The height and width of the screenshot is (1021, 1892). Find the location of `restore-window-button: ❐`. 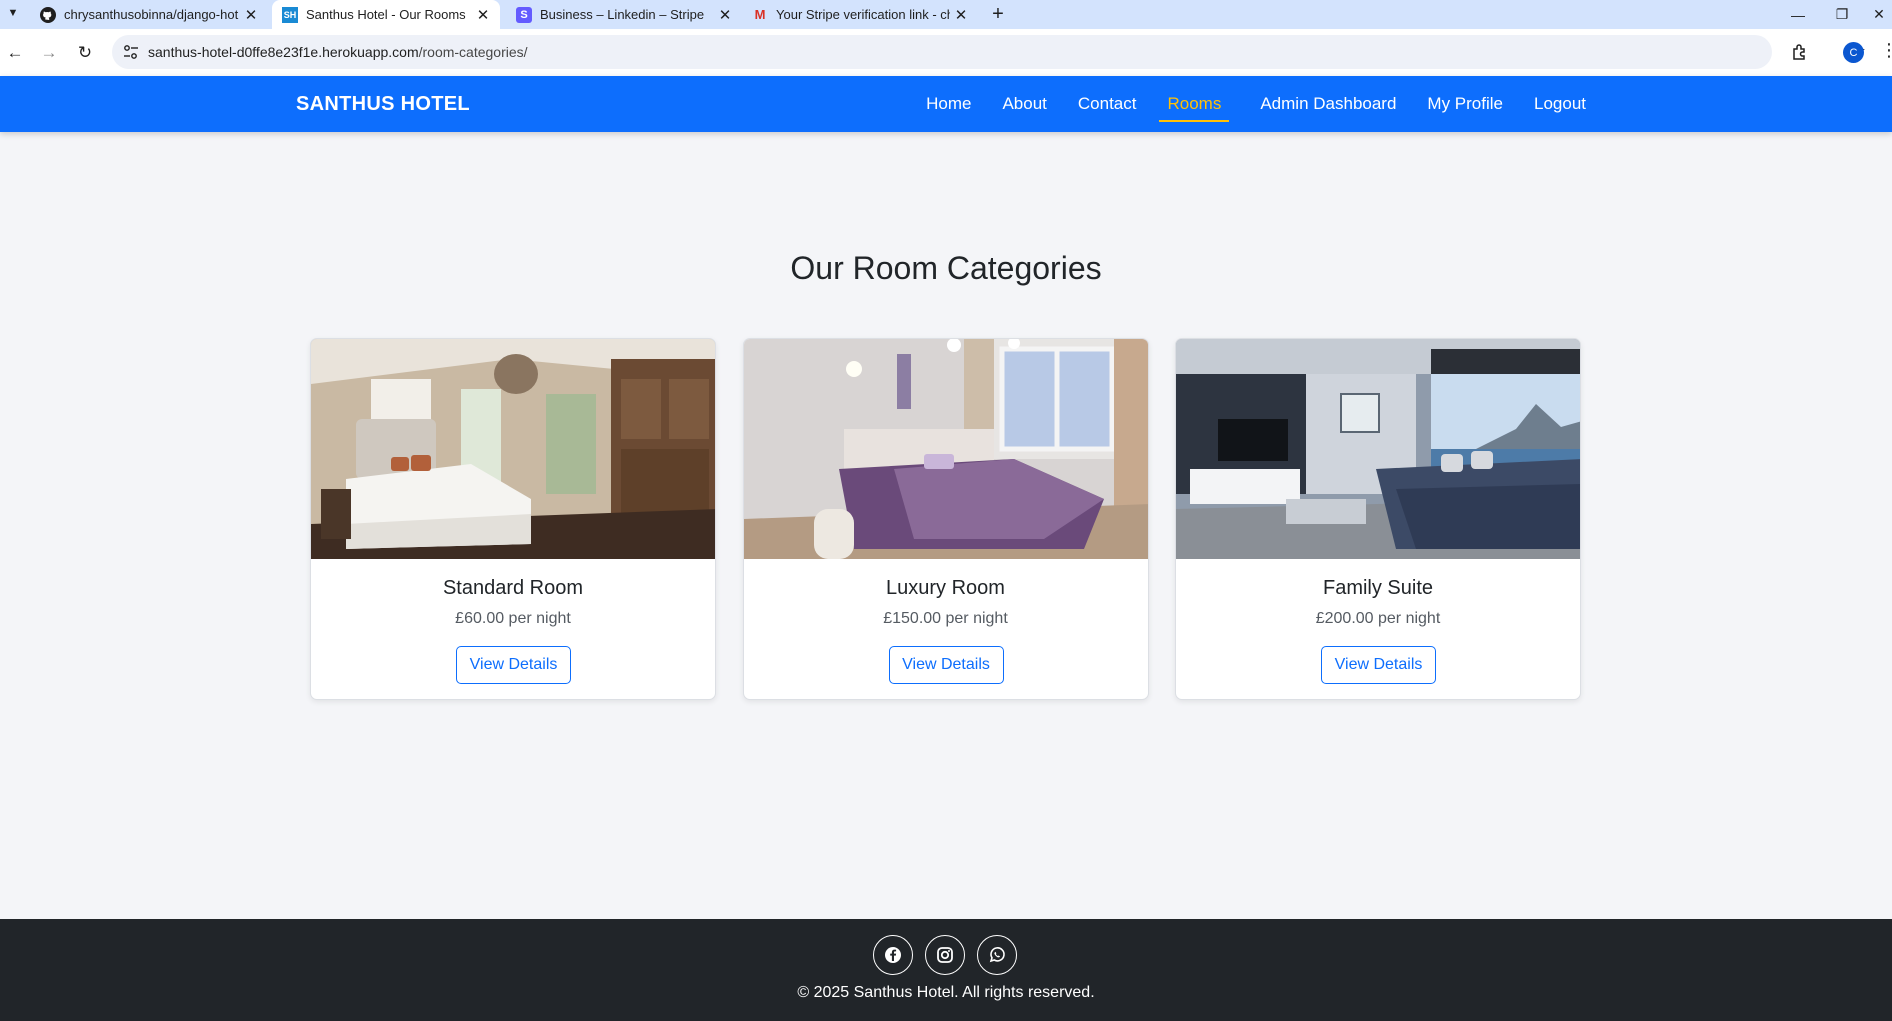

restore-window-button: ❐ is located at coordinates (1842, 14).